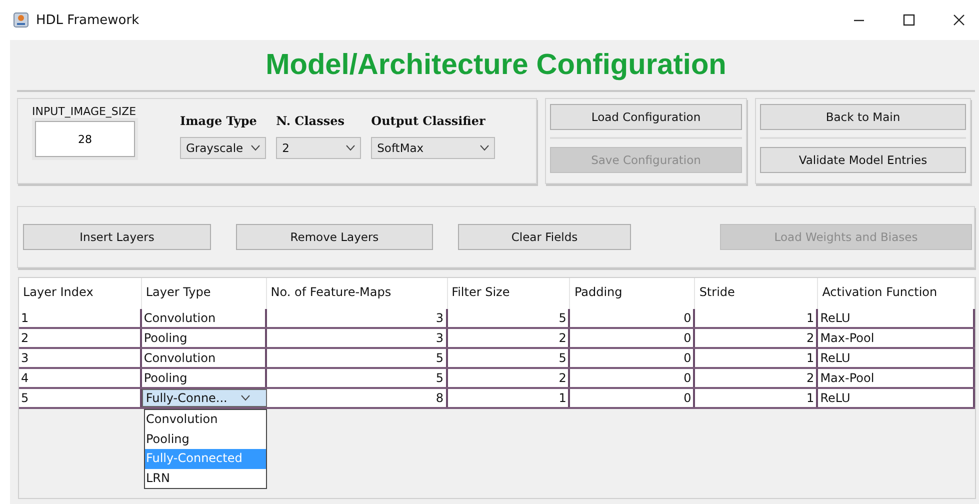 The height and width of the screenshot is (504, 979). I want to click on dropdown-option: Pooling, so click(205, 439).